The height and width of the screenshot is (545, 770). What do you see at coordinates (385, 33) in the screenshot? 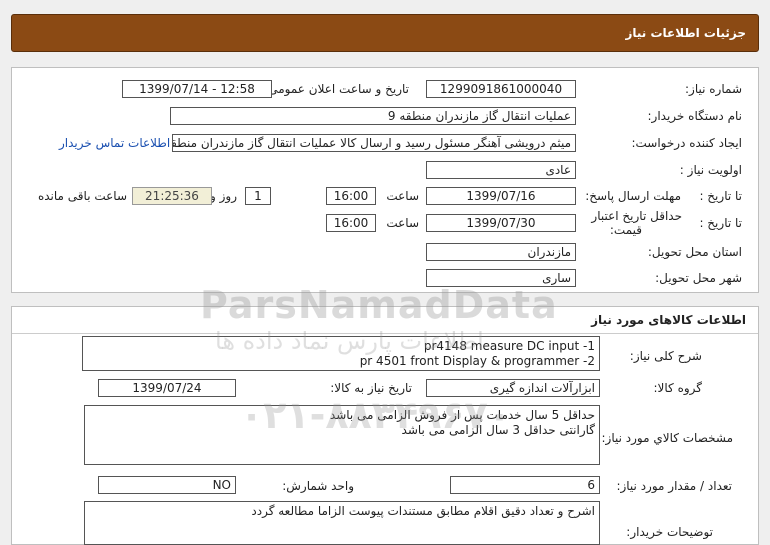
I see `page-header: جزئیات اطلاعات نیاز` at bounding box center [385, 33].